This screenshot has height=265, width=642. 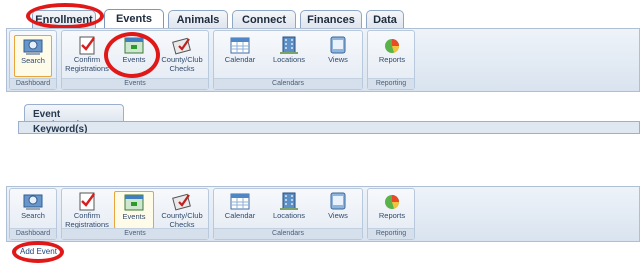 I want to click on event-registrations-panel: Keyword(s), so click(x=329, y=127).